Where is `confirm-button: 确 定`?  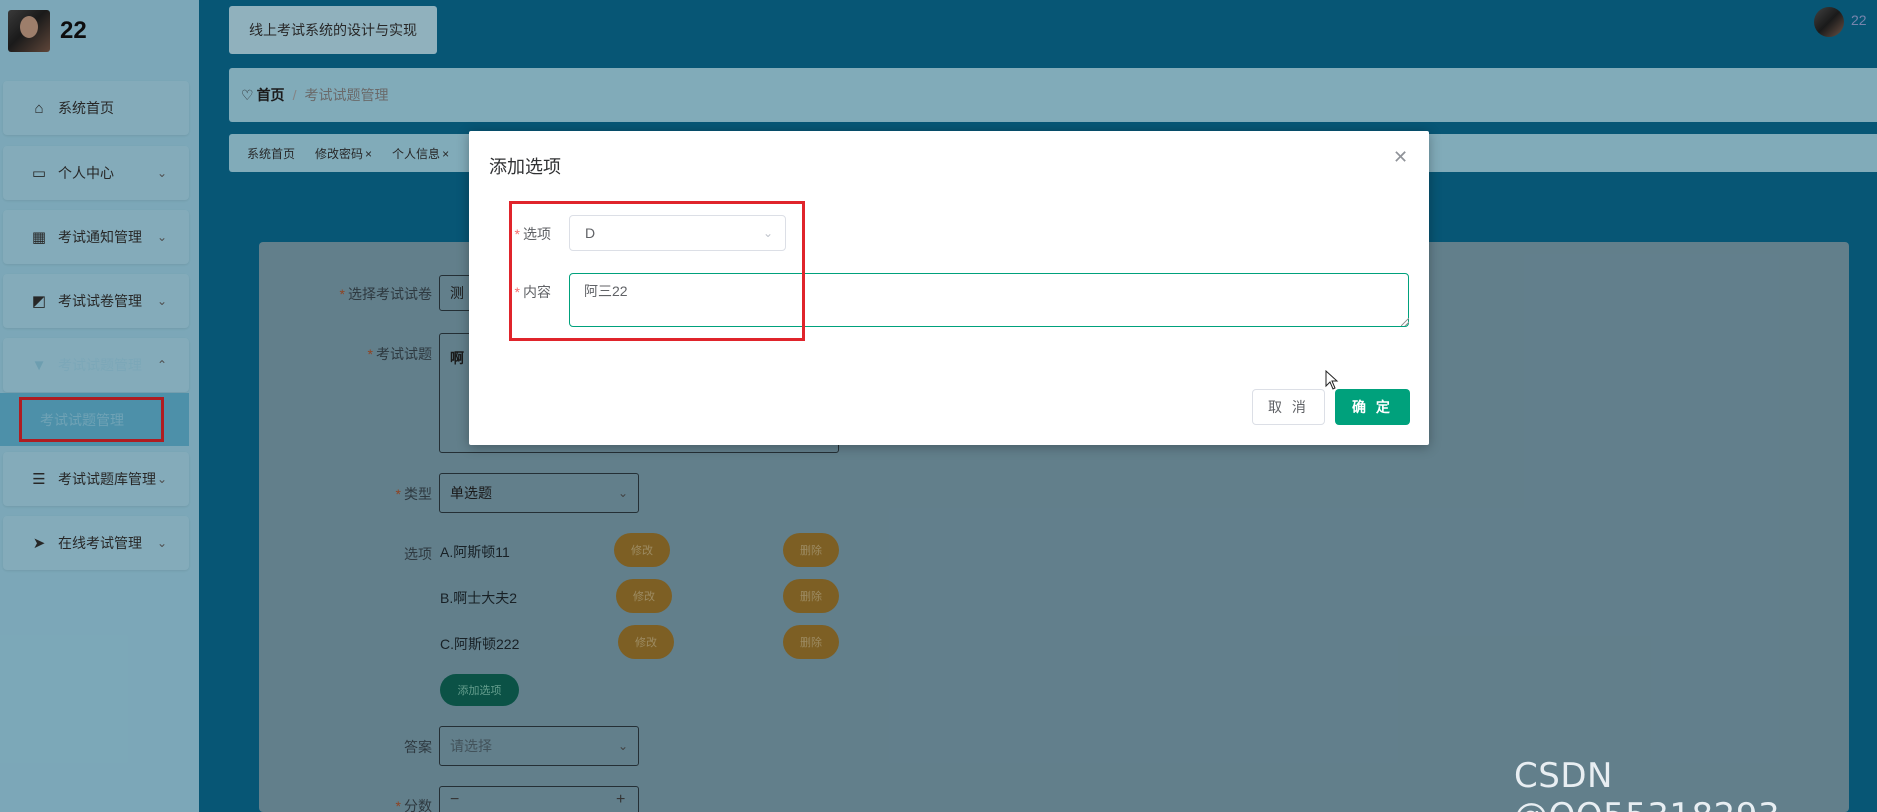
confirm-button: 确 定 is located at coordinates (1372, 407).